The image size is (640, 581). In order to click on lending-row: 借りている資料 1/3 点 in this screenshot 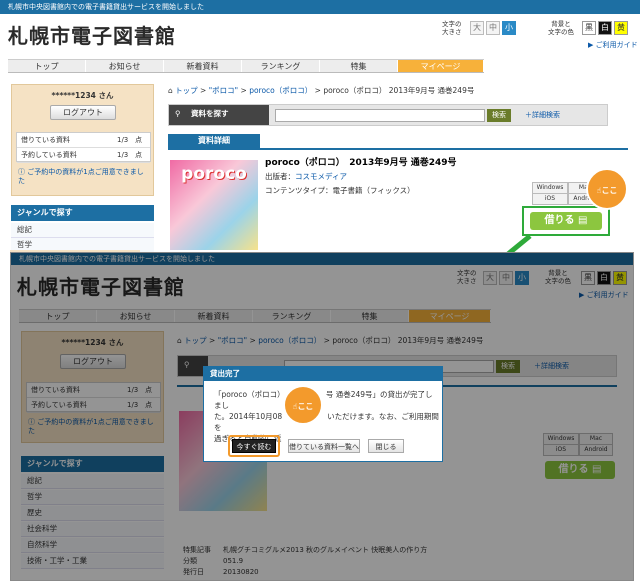, I will do `click(83, 140)`.